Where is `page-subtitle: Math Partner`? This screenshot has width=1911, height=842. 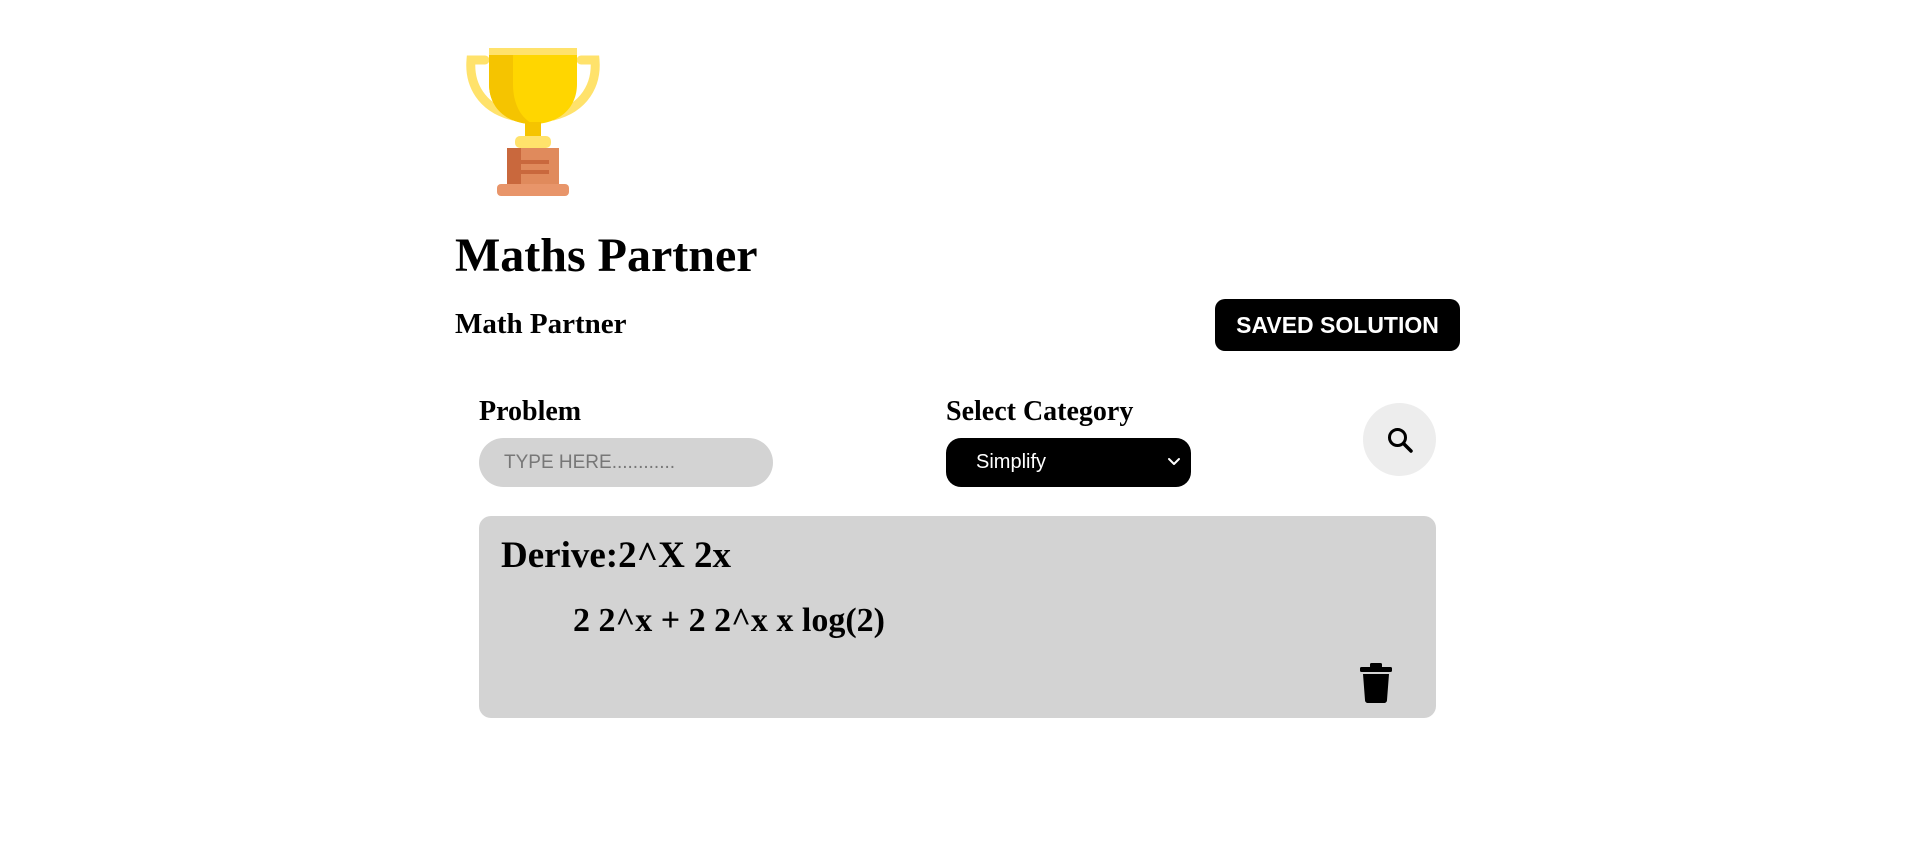 page-subtitle: Math Partner is located at coordinates (541, 324).